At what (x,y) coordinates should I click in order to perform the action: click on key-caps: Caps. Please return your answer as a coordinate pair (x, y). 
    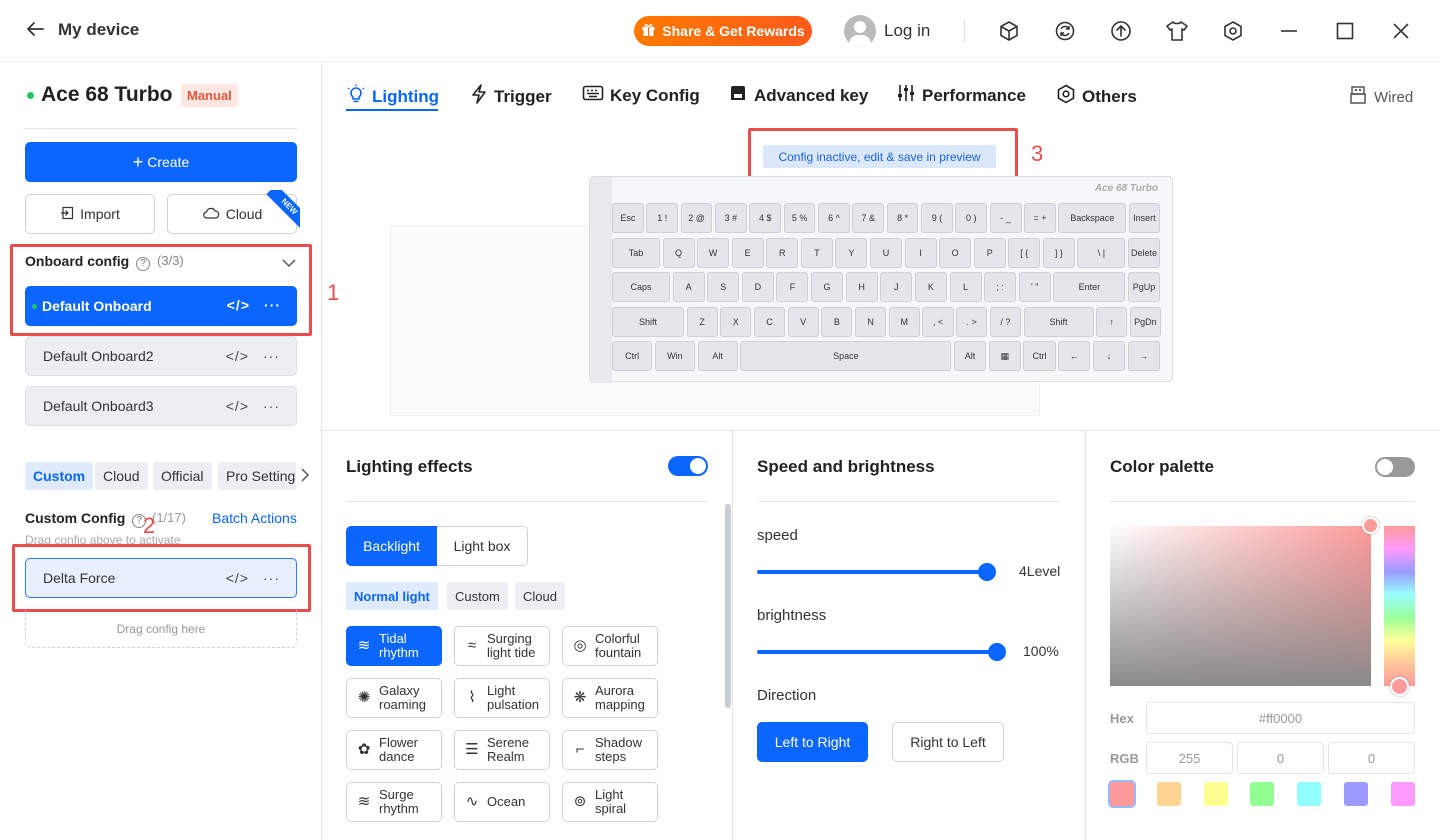
    Looking at the image, I should click on (641, 287).